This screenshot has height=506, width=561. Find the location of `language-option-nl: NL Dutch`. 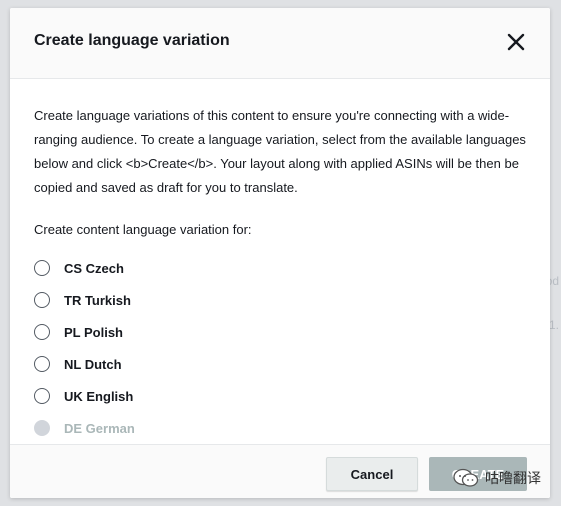

language-option-nl: NL Dutch is located at coordinates (280, 364).